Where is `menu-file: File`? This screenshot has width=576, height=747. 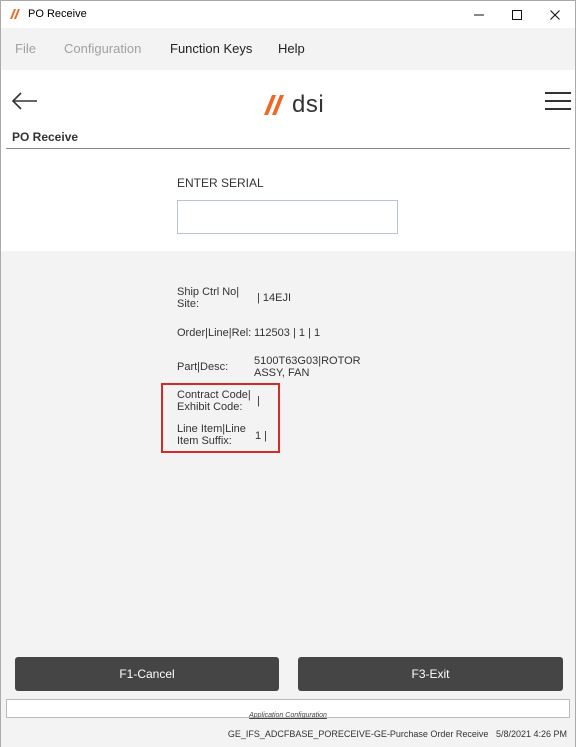 menu-file: File is located at coordinates (25, 48).